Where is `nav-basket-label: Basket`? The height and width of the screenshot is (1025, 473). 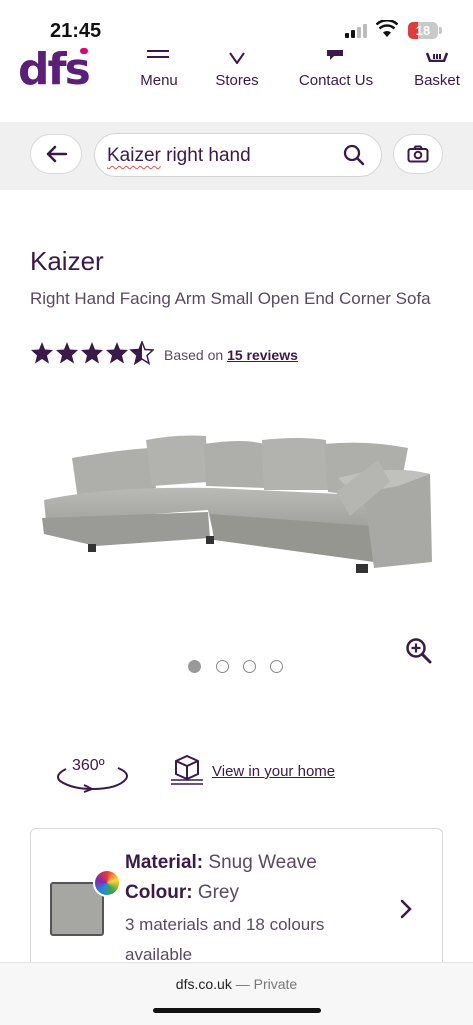 nav-basket-label: Basket is located at coordinates (437, 80).